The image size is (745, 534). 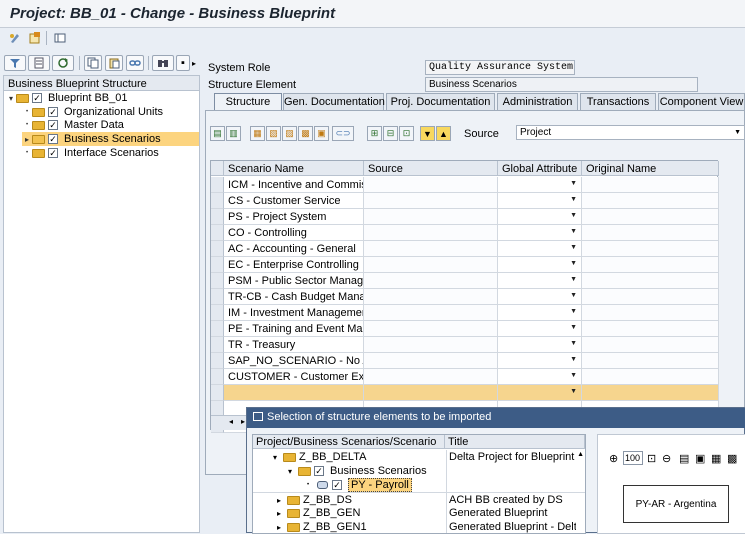 I want to click on tree-row-business-scenarios: ▾ ✓ Business Scenarios, so click(x=419, y=471).